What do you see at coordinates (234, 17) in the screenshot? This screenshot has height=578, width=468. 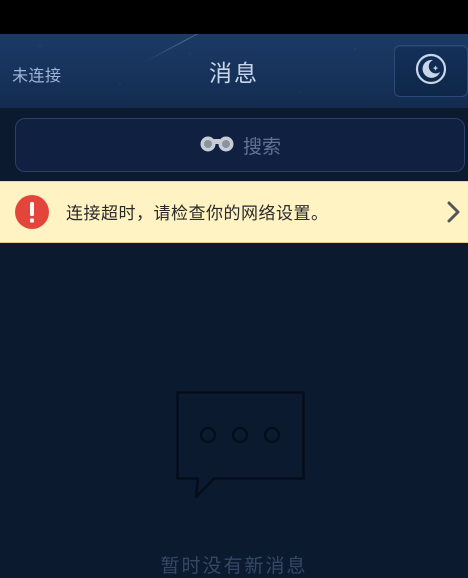 I see `status-bar` at bounding box center [234, 17].